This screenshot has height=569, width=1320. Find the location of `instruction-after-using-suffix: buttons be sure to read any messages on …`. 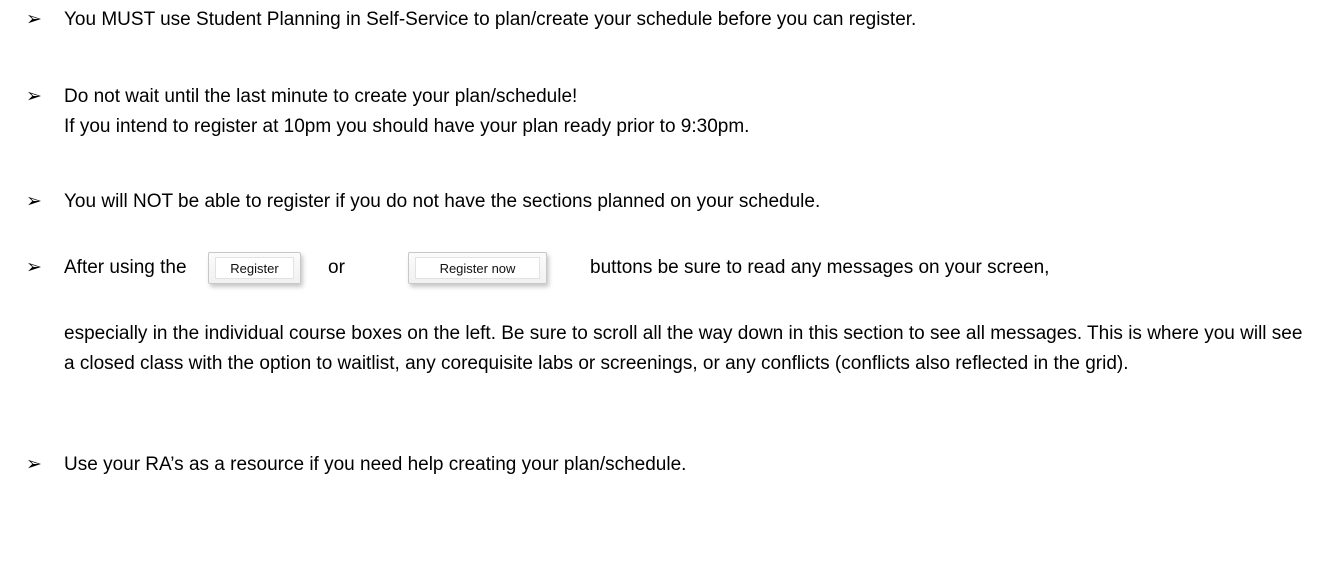

instruction-after-using-suffix: buttons be sure to read any messages on … is located at coordinates (820, 267).